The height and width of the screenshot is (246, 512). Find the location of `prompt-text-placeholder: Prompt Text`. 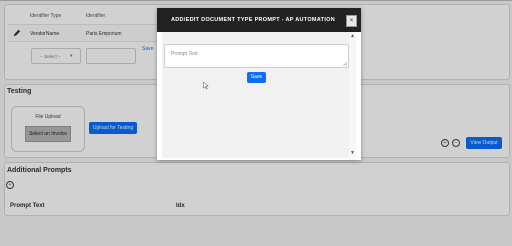

prompt-text-placeholder: Prompt Text is located at coordinates (184, 54).